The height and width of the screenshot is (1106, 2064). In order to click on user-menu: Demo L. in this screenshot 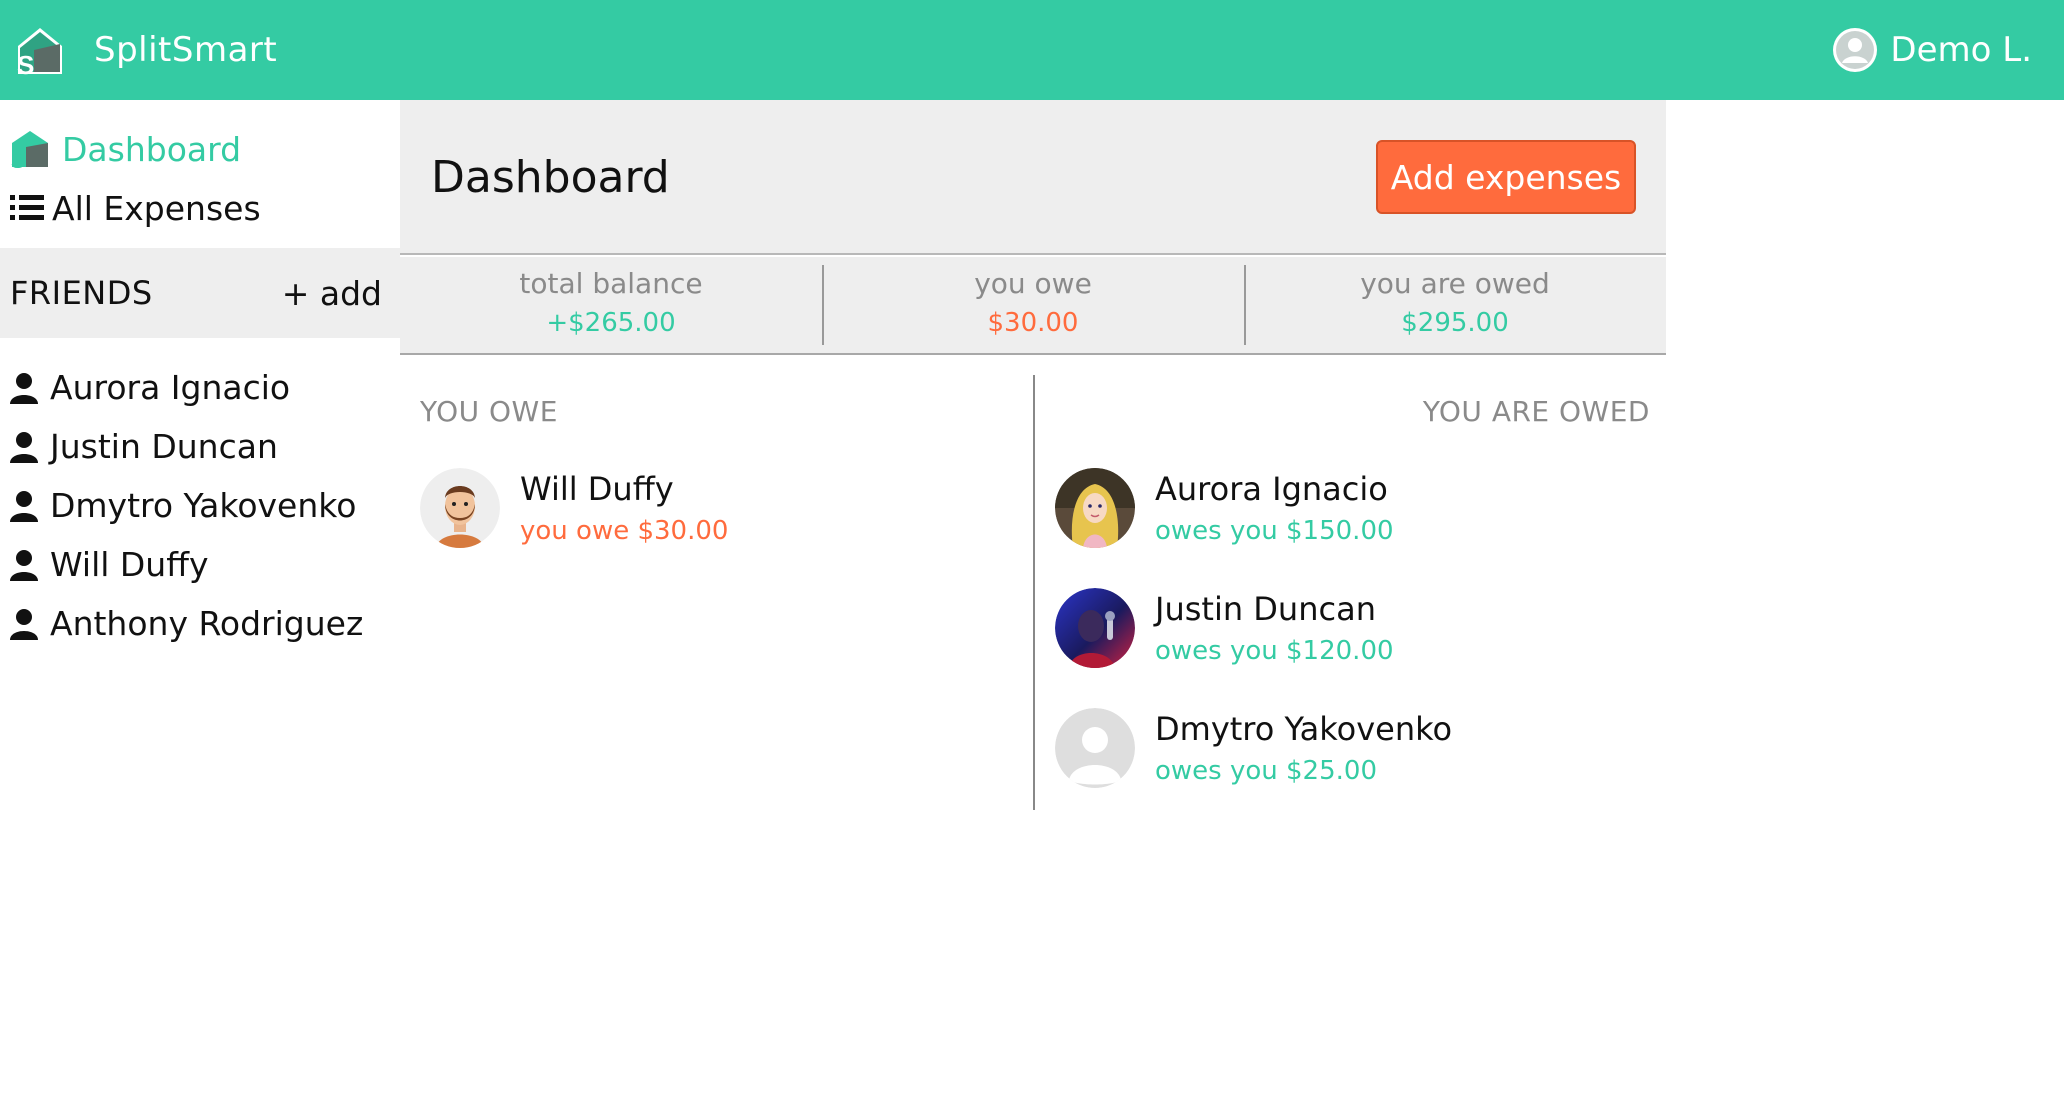, I will do `click(1932, 50)`.